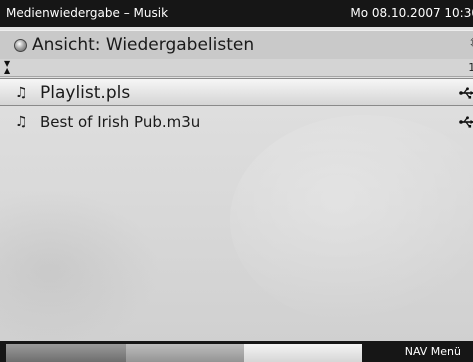 Image resolution: width=473 pixels, height=362 pixels. I want to click on page-number: 1/, so click(470, 67).